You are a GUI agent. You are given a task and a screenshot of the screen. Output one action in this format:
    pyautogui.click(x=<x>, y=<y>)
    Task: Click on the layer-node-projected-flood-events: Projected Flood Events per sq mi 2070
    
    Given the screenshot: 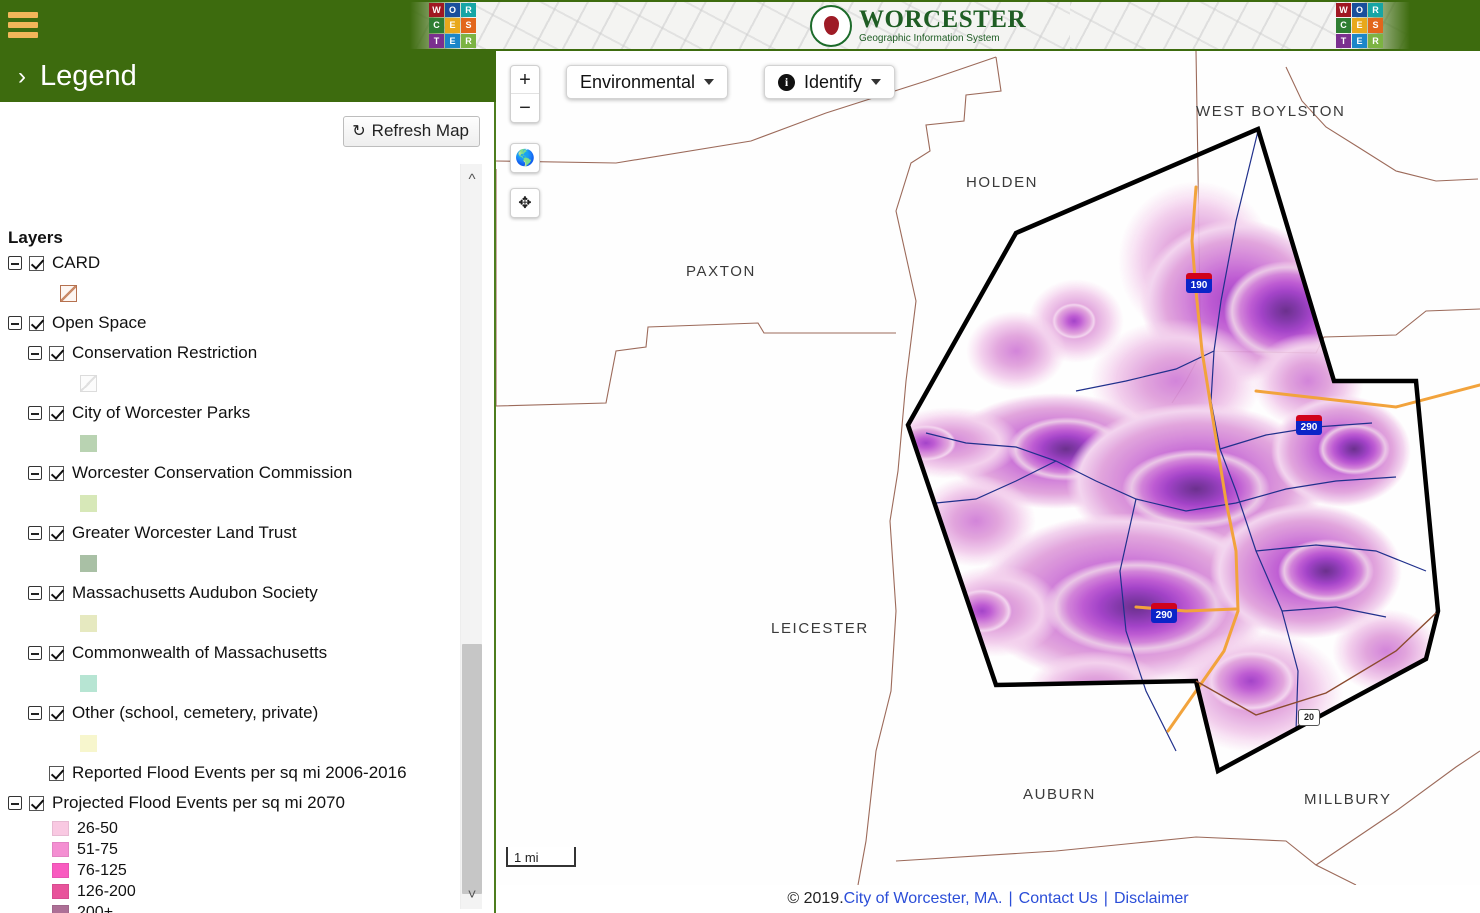 What is the action you would take?
    pyautogui.click(x=230, y=803)
    